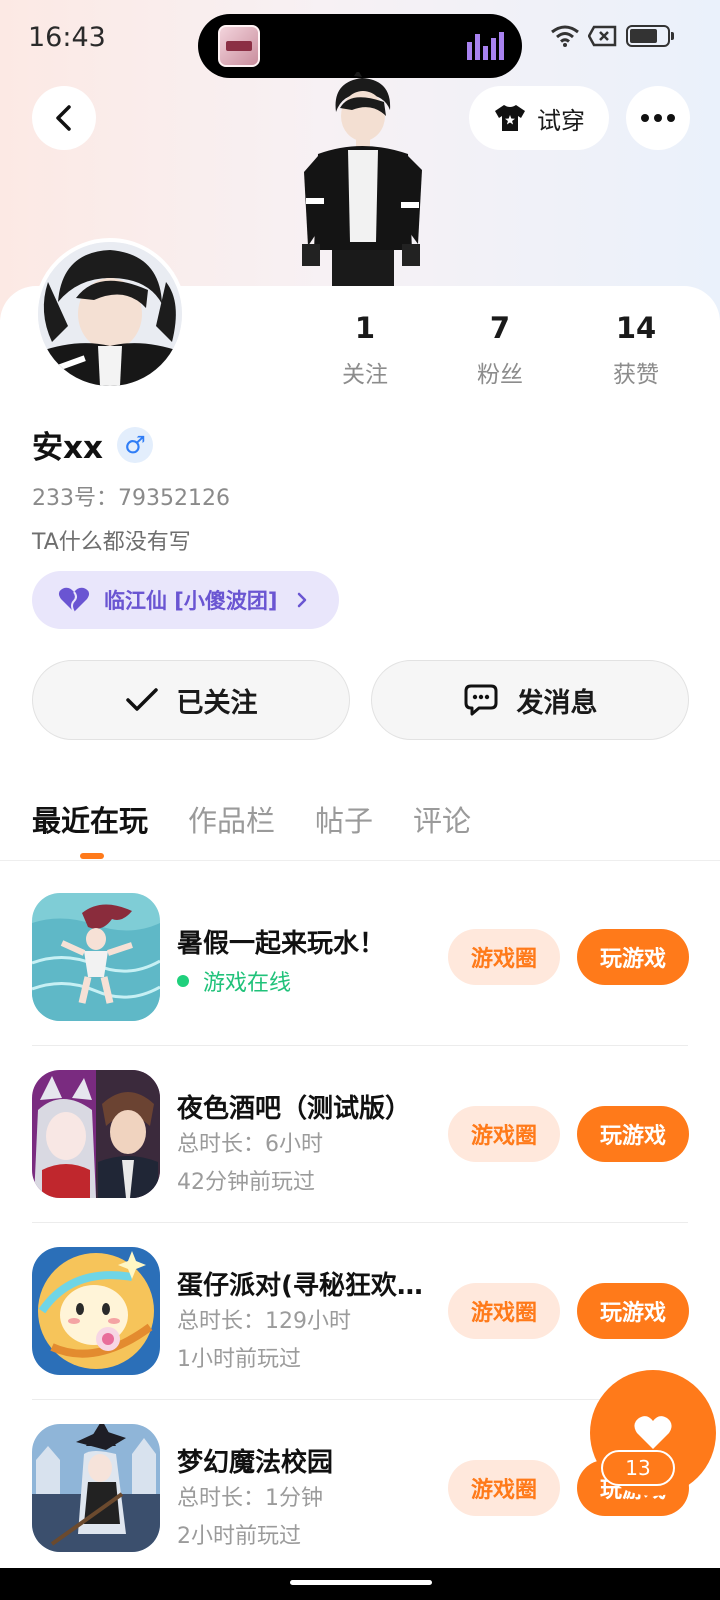 The width and height of the screenshot is (720, 1600). I want to click on followed-button: 已关注, so click(191, 700).